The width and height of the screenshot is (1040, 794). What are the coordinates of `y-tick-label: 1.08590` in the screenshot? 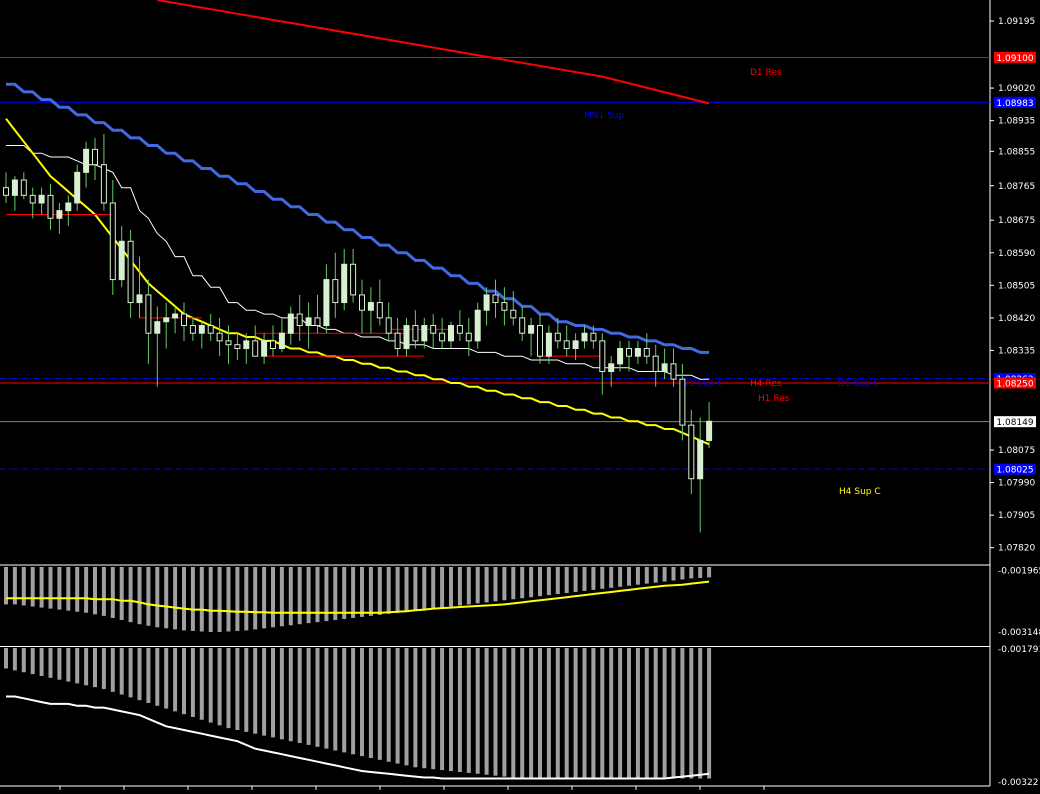 It's located at (1016, 254).